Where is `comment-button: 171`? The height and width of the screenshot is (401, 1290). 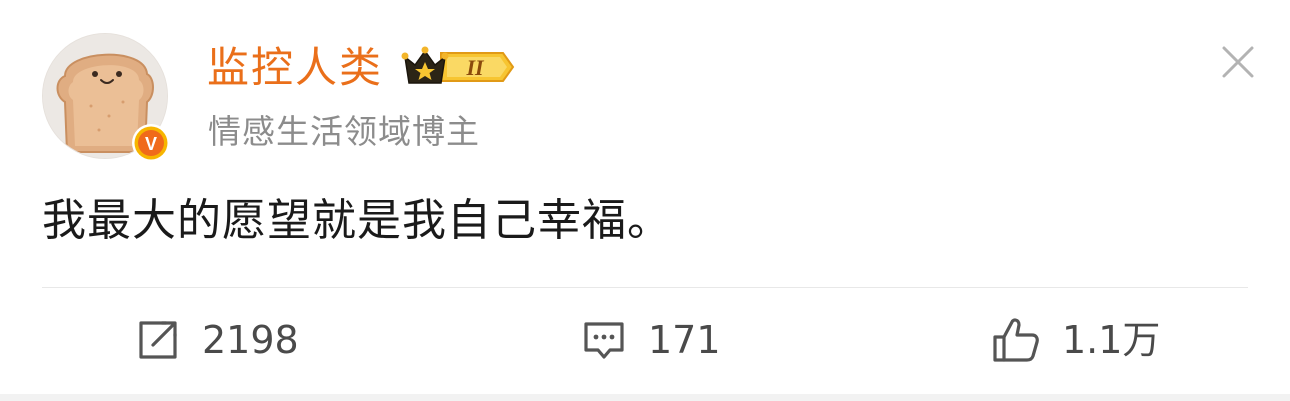
comment-button: 171 is located at coordinates (651, 340).